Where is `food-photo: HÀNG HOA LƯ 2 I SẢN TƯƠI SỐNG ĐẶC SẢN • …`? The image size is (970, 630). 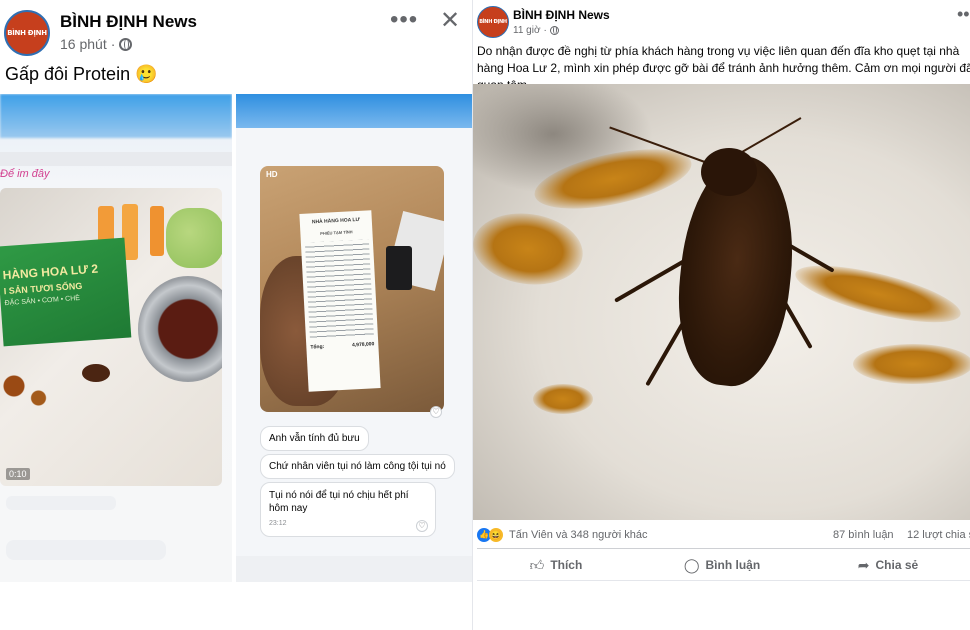
food-photo: HÀNG HOA LƯ 2 I SẢN TƯƠI SỐNG ĐẶC SẢN • … is located at coordinates (111, 337).